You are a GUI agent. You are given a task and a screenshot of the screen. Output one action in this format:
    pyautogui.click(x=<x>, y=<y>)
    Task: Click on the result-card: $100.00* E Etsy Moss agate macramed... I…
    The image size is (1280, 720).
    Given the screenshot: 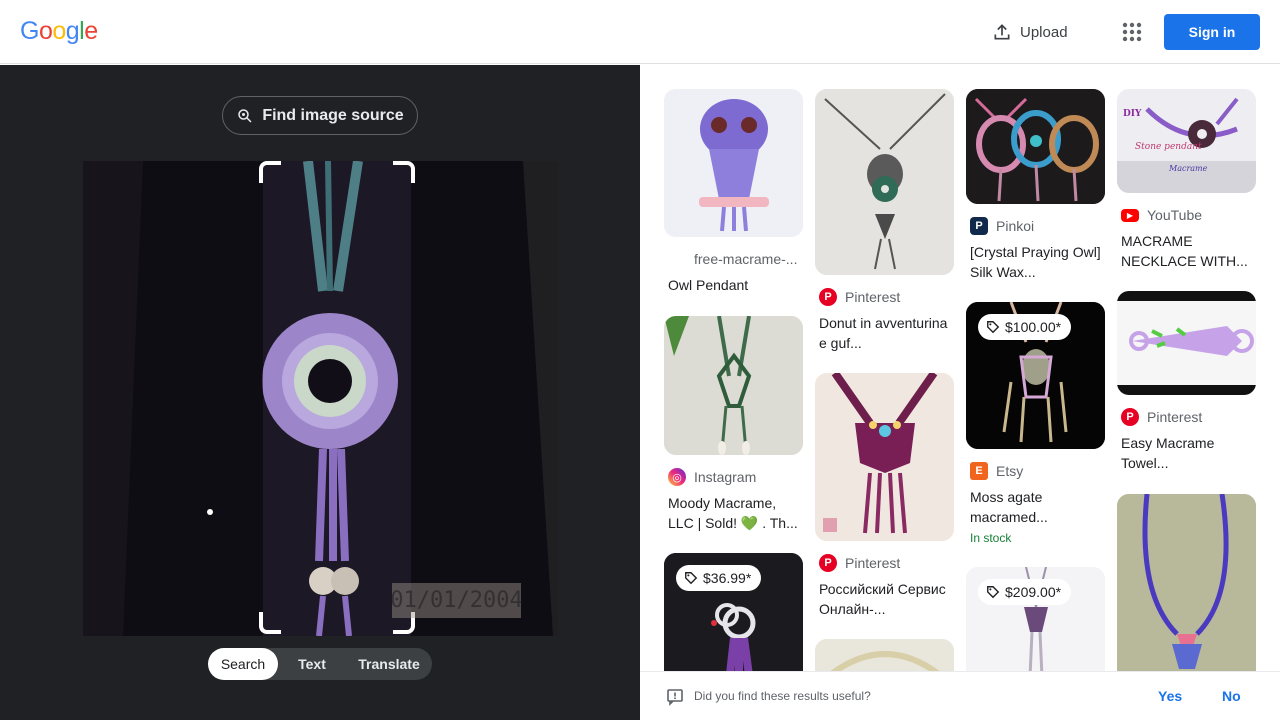 What is the action you would take?
    pyautogui.click(x=1035, y=423)
    